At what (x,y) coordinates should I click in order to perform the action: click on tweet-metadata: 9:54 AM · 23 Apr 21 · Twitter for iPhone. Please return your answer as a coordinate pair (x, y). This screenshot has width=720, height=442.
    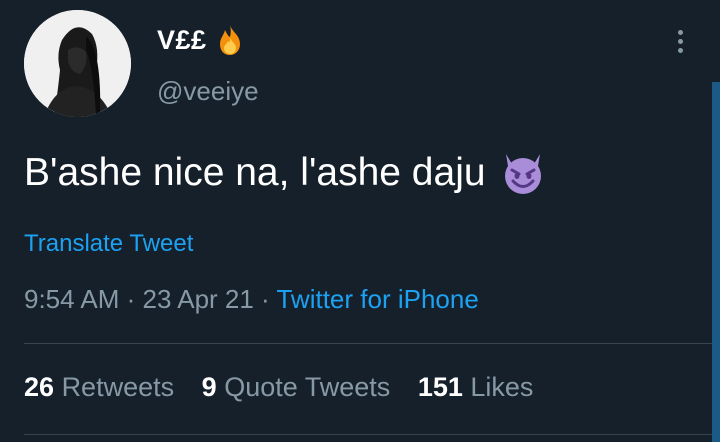
    Looking at the image, I should click on (251, 299).